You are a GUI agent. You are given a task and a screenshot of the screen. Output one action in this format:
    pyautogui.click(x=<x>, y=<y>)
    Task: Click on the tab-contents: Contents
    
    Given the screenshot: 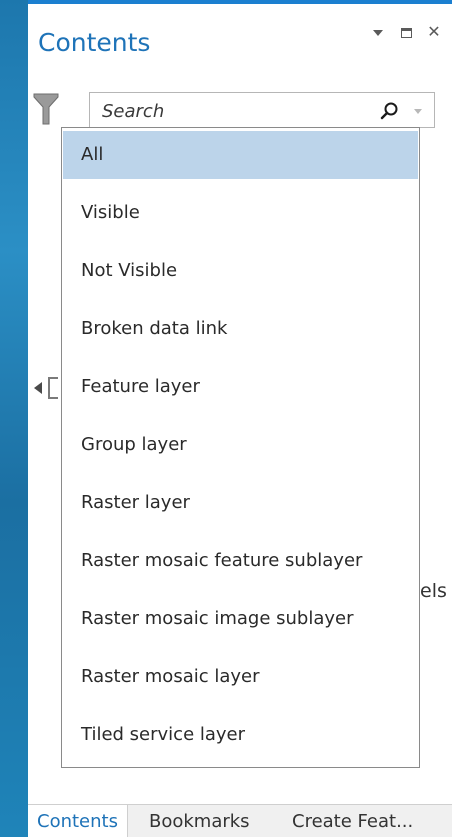 What is the action you would take?
    pyautogui.click(x=78, y=821)
    